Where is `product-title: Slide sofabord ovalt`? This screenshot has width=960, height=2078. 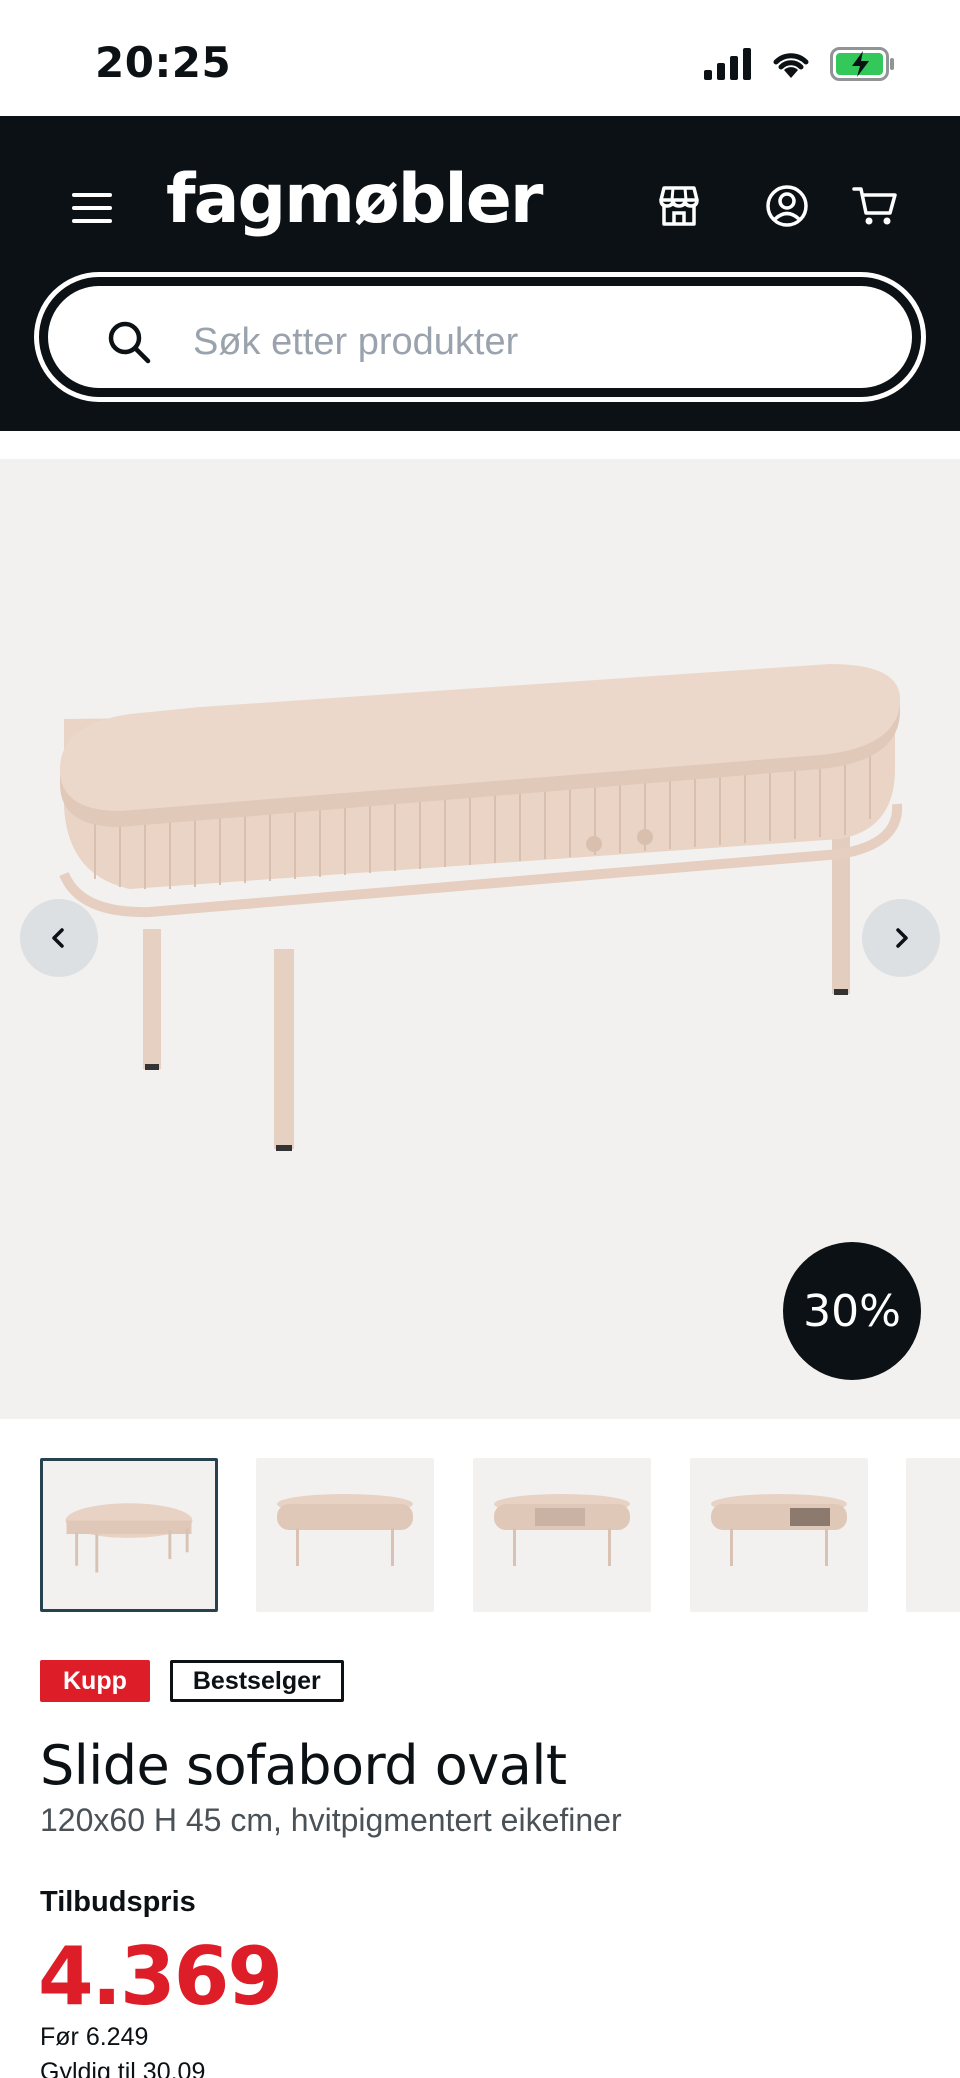
product-title: Slide sofabord ovalt is located at coordinates (303, 1765).